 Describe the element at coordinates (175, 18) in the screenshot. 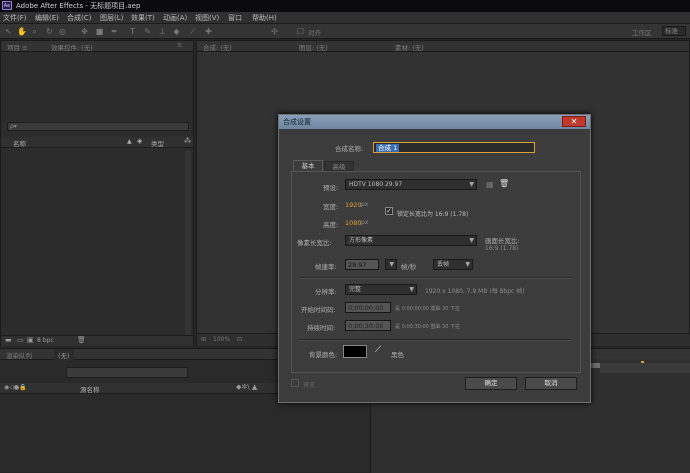

I see `menu-animation: 动画(A)` at that location.